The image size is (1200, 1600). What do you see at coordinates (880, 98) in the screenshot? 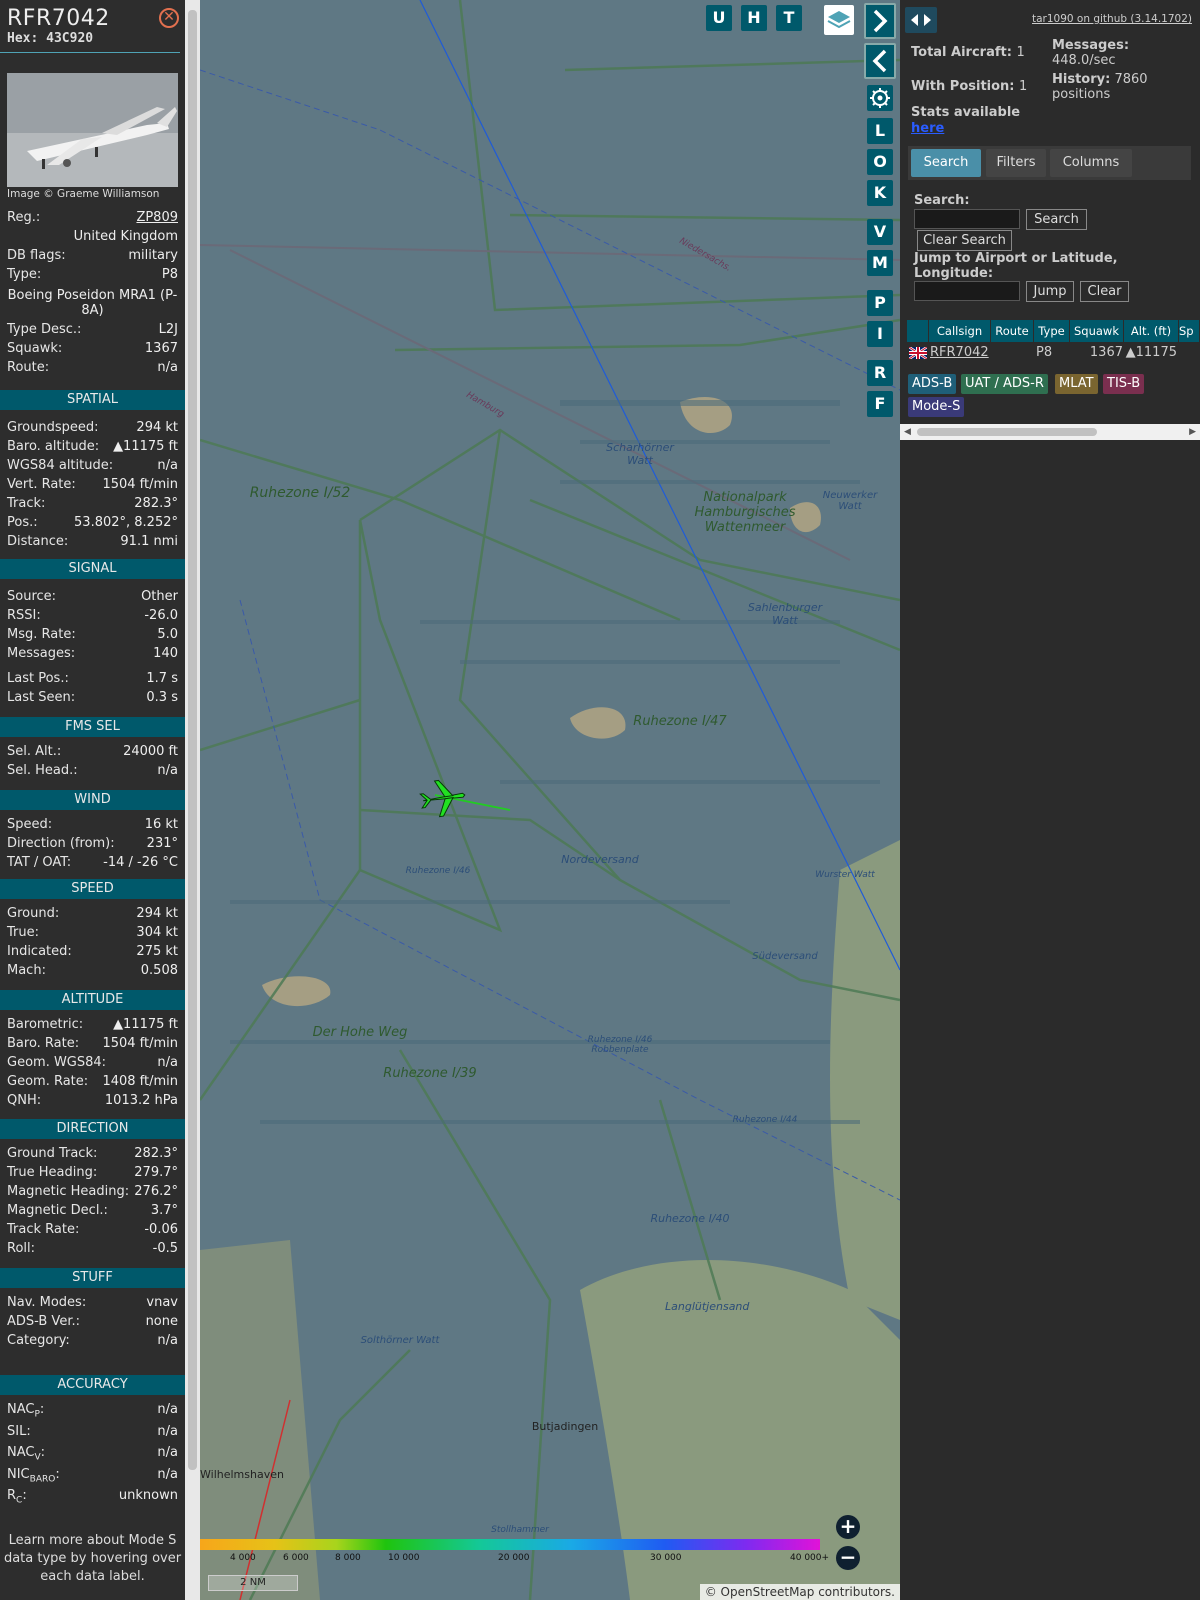
I see `settings-button` at bounding box center [880, 98].